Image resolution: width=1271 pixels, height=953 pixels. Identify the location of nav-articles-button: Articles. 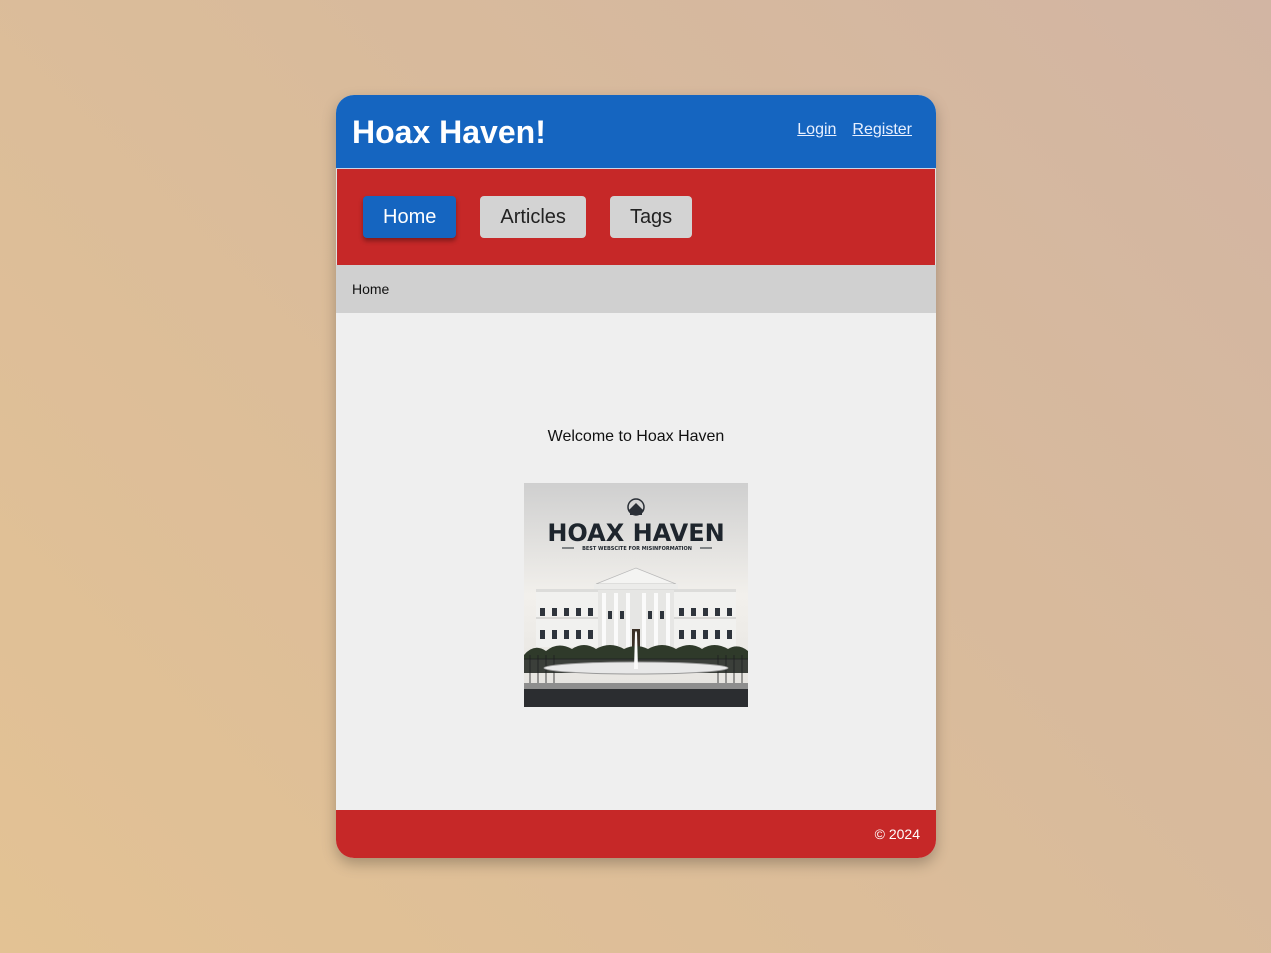
(533, 217).